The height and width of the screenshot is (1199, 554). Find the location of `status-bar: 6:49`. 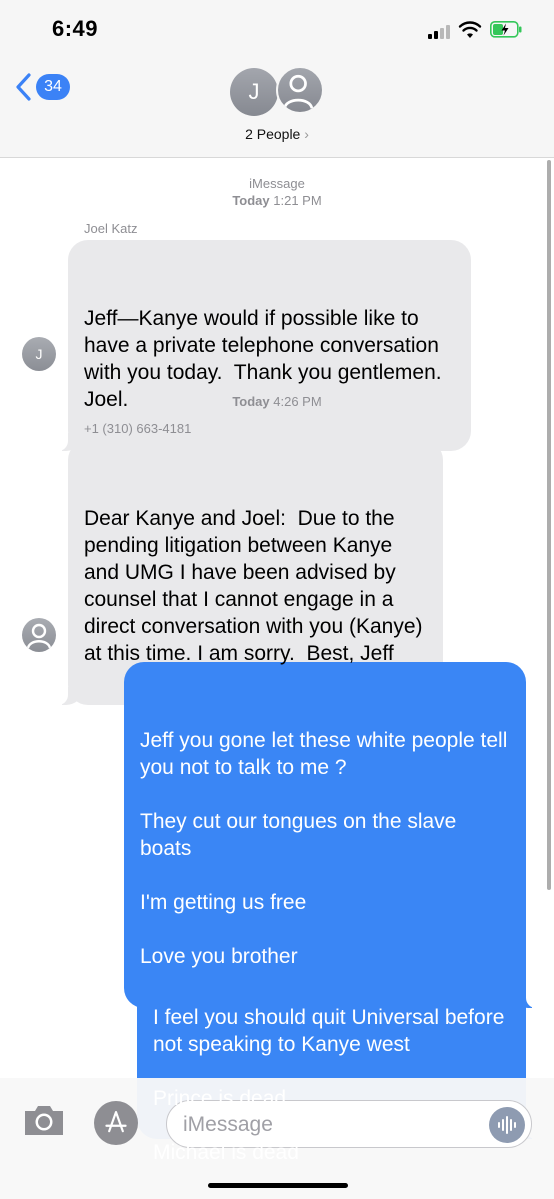

status-bar: 6:49 is located at coordinates (277, 28).